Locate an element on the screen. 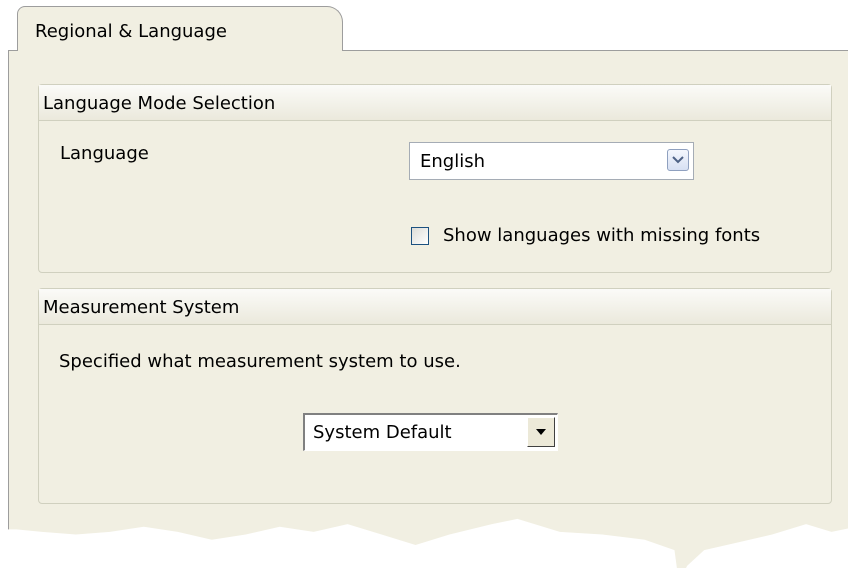 The height and width of the screenshot is (568, 848). language-select-value: English is located at coordinates (452, 161).